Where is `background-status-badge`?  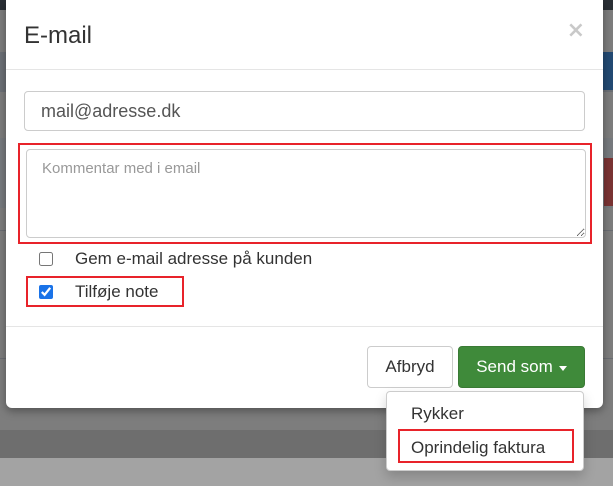
background-status-badge is located at coordinates (608, 182).